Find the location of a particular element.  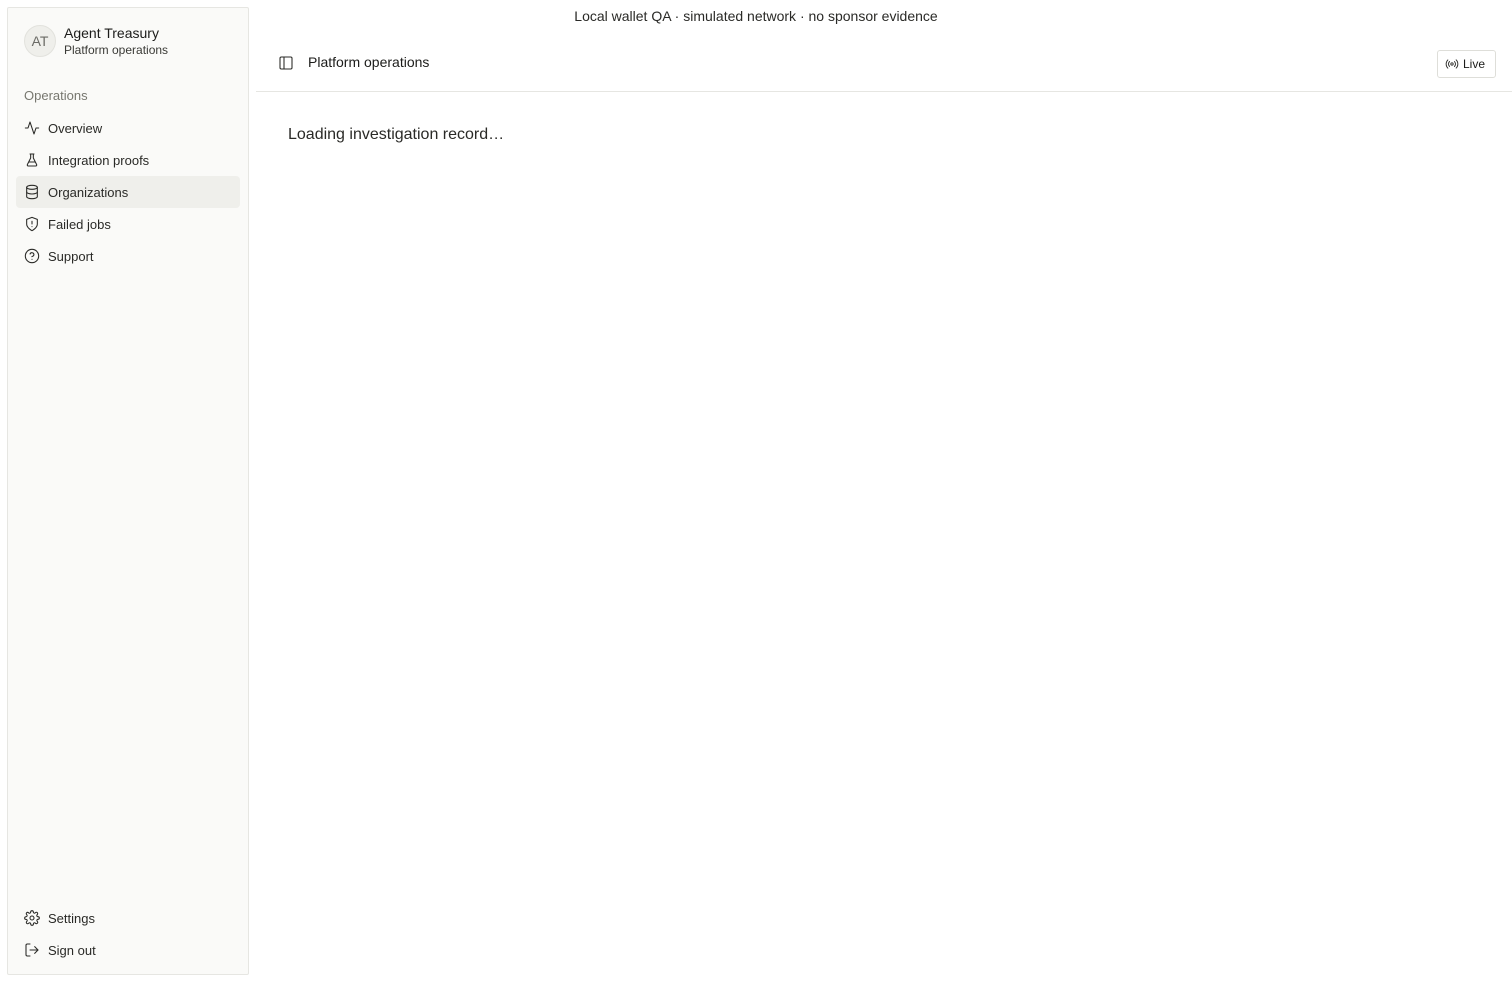

sidebar-toggle-icon is located at coordinates (286, 63).